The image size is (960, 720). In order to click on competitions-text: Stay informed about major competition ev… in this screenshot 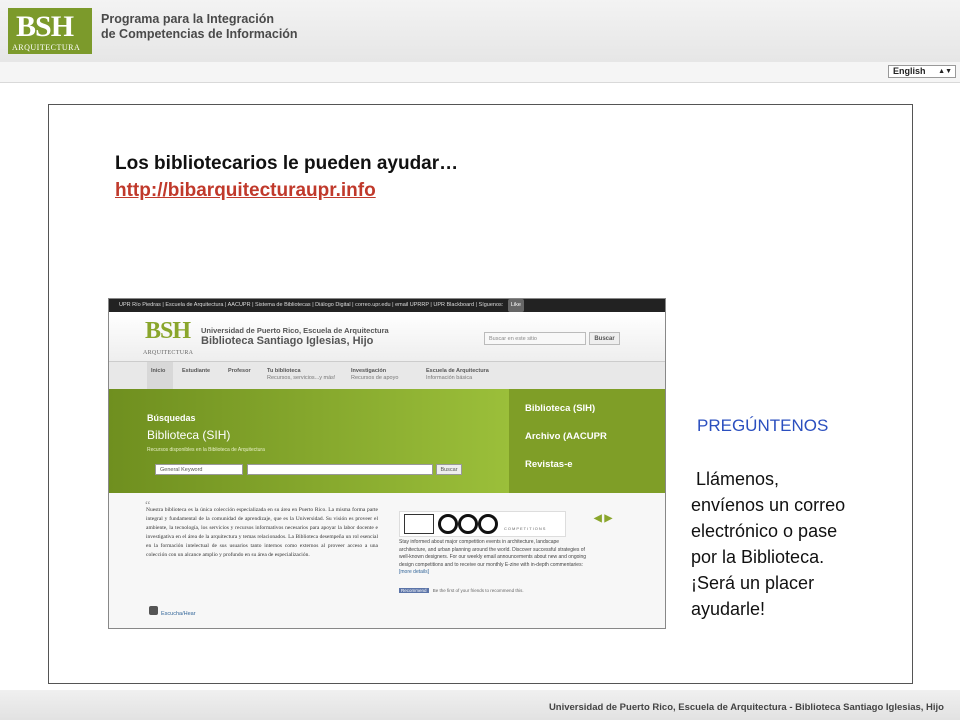, I will do `click(493, 558)`.